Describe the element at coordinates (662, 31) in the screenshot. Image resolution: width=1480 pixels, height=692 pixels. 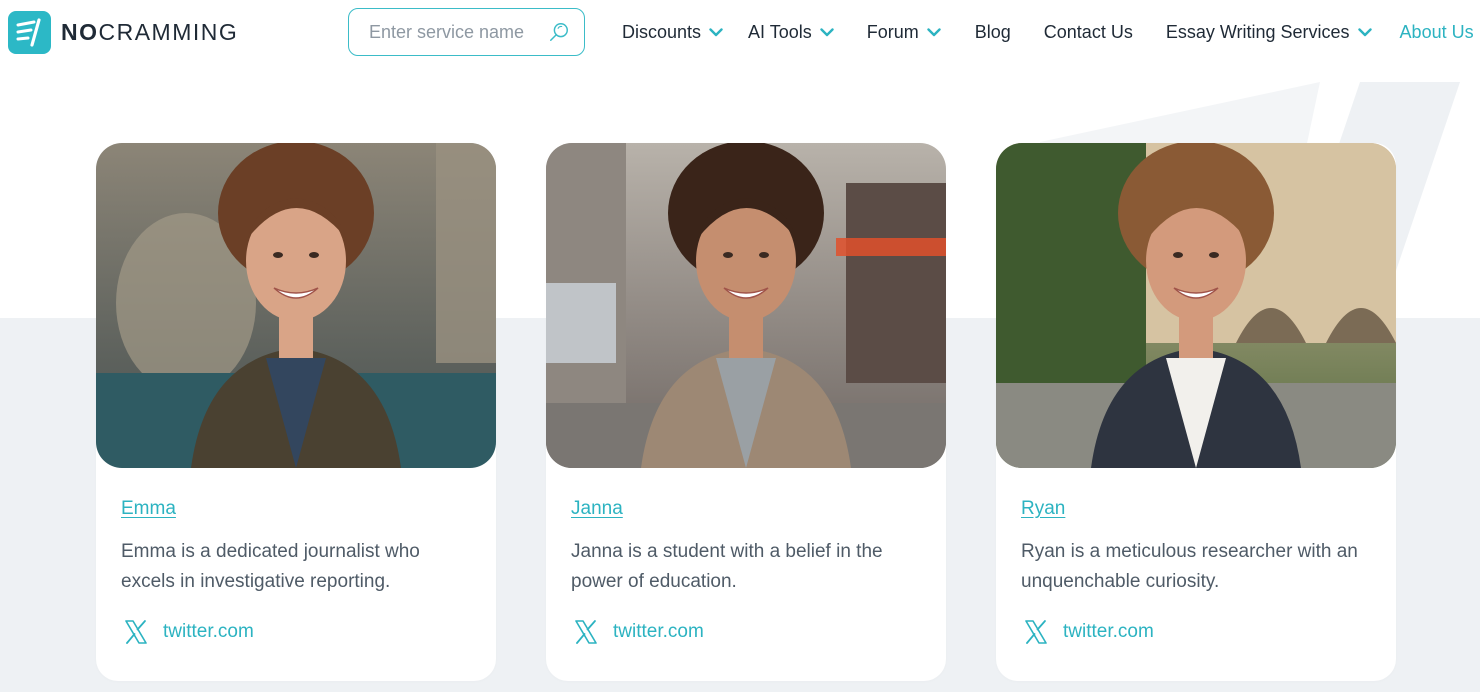
I see `nav-item-label: Discounts` at that location.